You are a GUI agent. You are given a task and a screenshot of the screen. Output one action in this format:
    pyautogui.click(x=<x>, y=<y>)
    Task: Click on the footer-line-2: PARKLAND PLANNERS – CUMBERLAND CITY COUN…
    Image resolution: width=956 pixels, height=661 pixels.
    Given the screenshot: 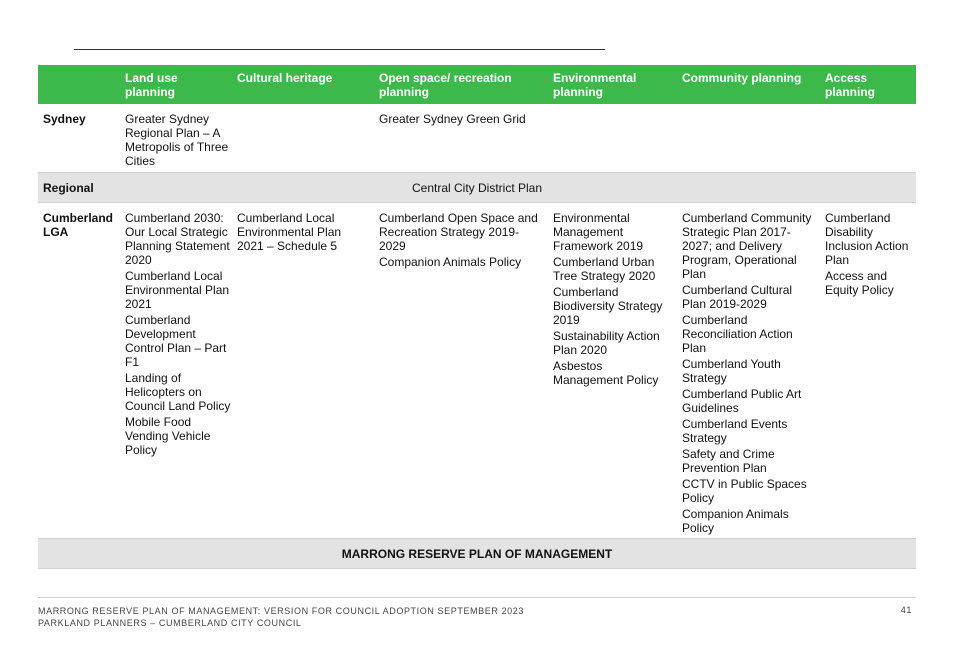 What is the action you would take?
    pyautogui.click(x=170, y=623)
    